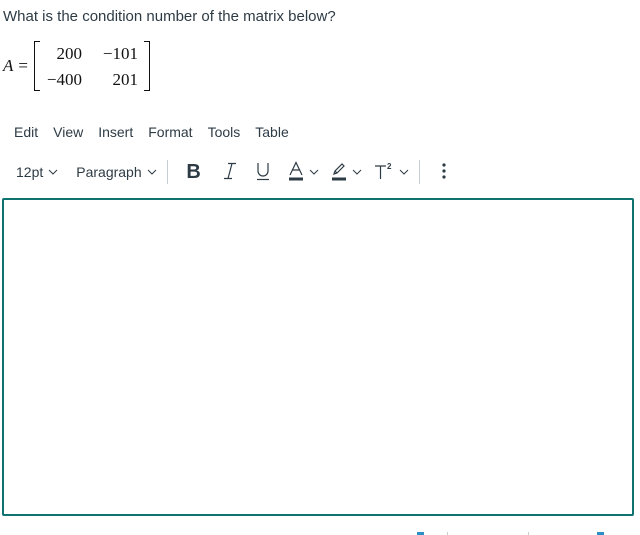 This screenshot has height=535, width=640. Describe the element at coordinates (8, 65) in the screenshot. I see `matrix-variable: A` at that location.